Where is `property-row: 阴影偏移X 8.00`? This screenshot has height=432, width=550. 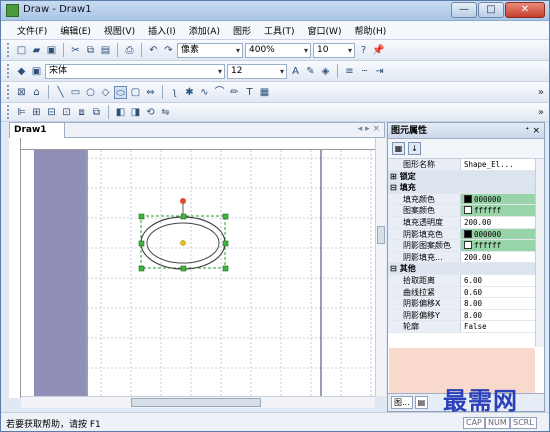 property-row: 阴影偏移X 8.00 is located at coordinates (466, 304).